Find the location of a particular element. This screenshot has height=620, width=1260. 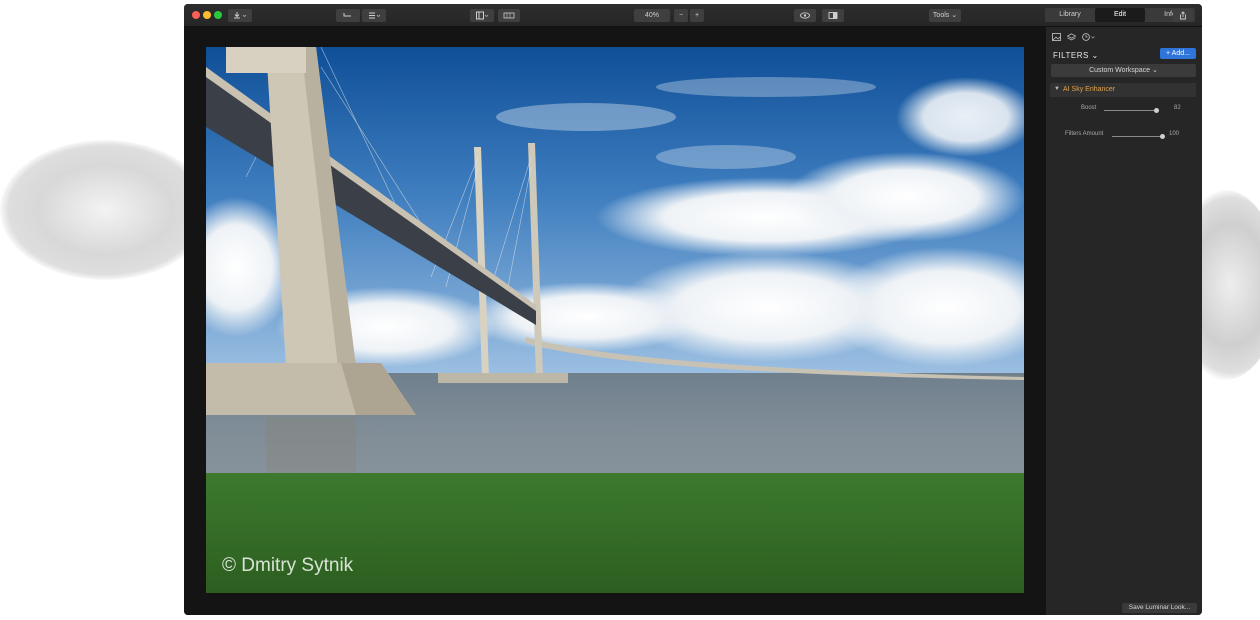

history-menu-button is located at coordinates (374, 15).